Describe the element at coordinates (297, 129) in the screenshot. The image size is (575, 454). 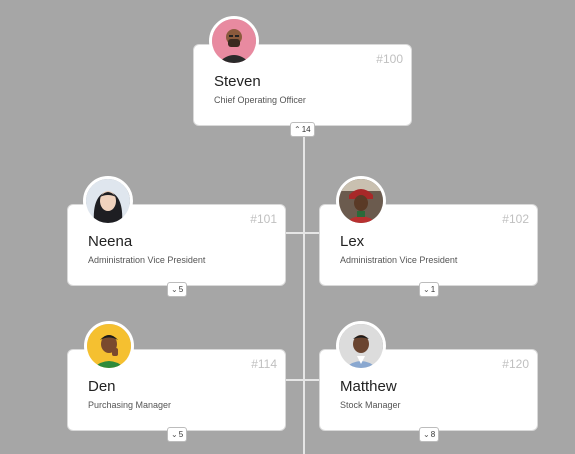
I see `chevron-up-icon: ⌃` at that location.